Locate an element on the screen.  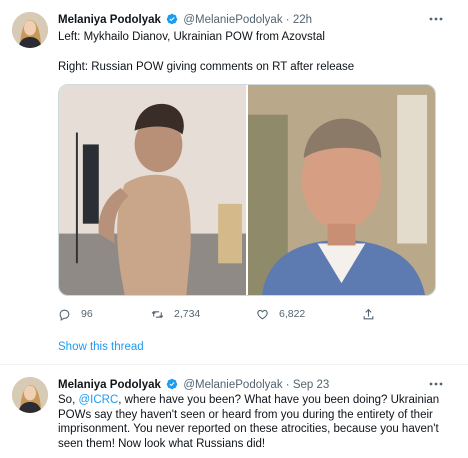
share-icon is located at coordinates (368, 313).